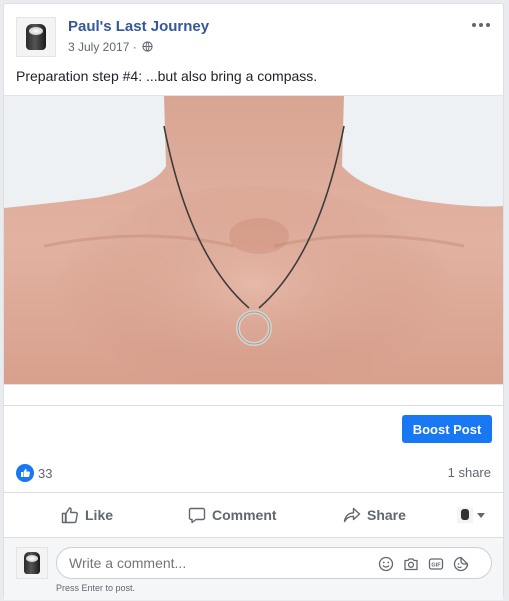 Image resolution: width=509 pixels, height=601 pixels. Describe the element at coordinates (481, 515) in the screenshot. I see `chevron-down-icon` at that location.